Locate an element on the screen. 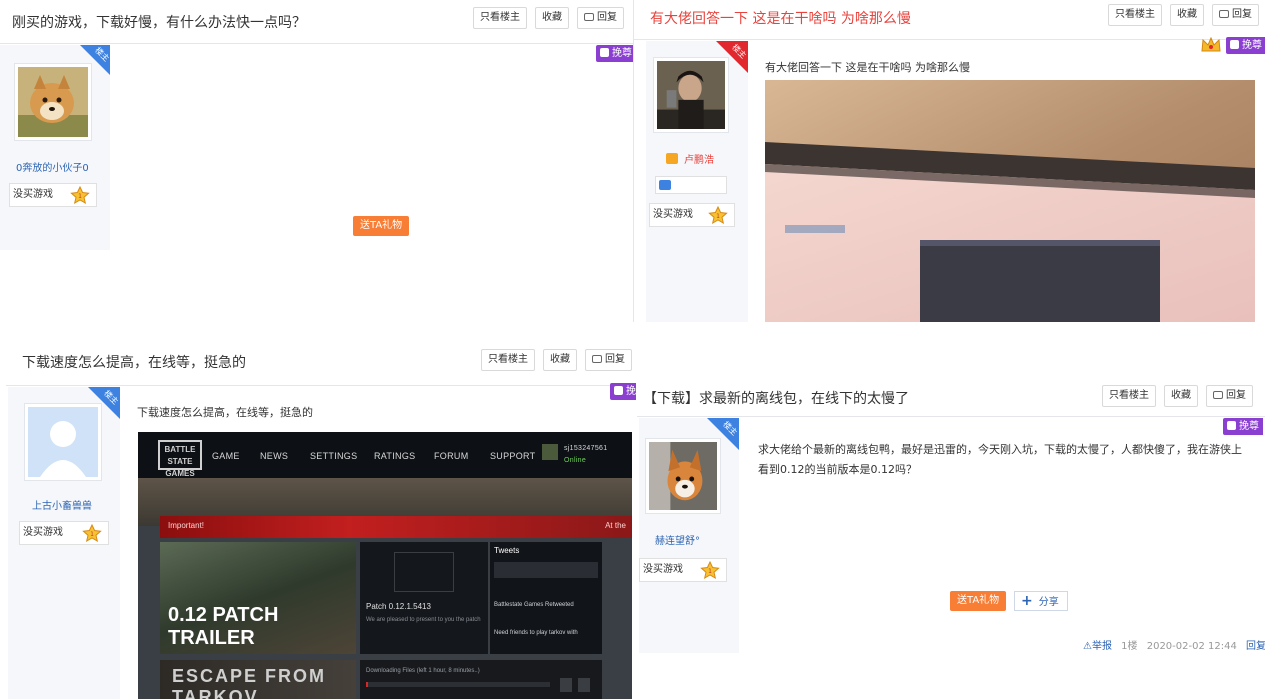 This screenshot has width=1265, height=699. level-badge is located at coordinates (691, 185).